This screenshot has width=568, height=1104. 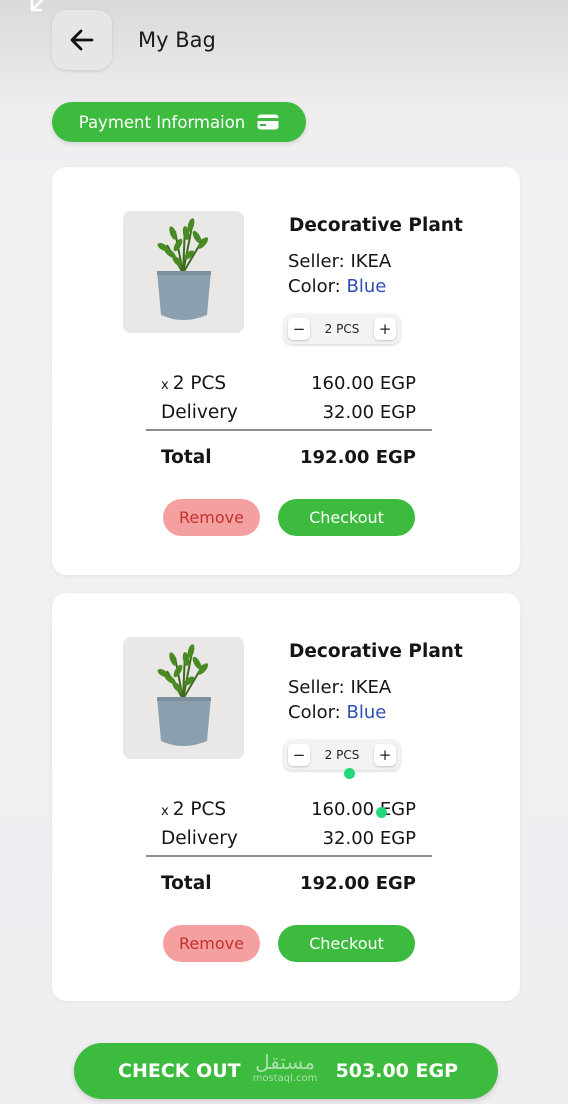 I want to click on check-out-label: CHECK OUT, so click(x=179, y=1071).